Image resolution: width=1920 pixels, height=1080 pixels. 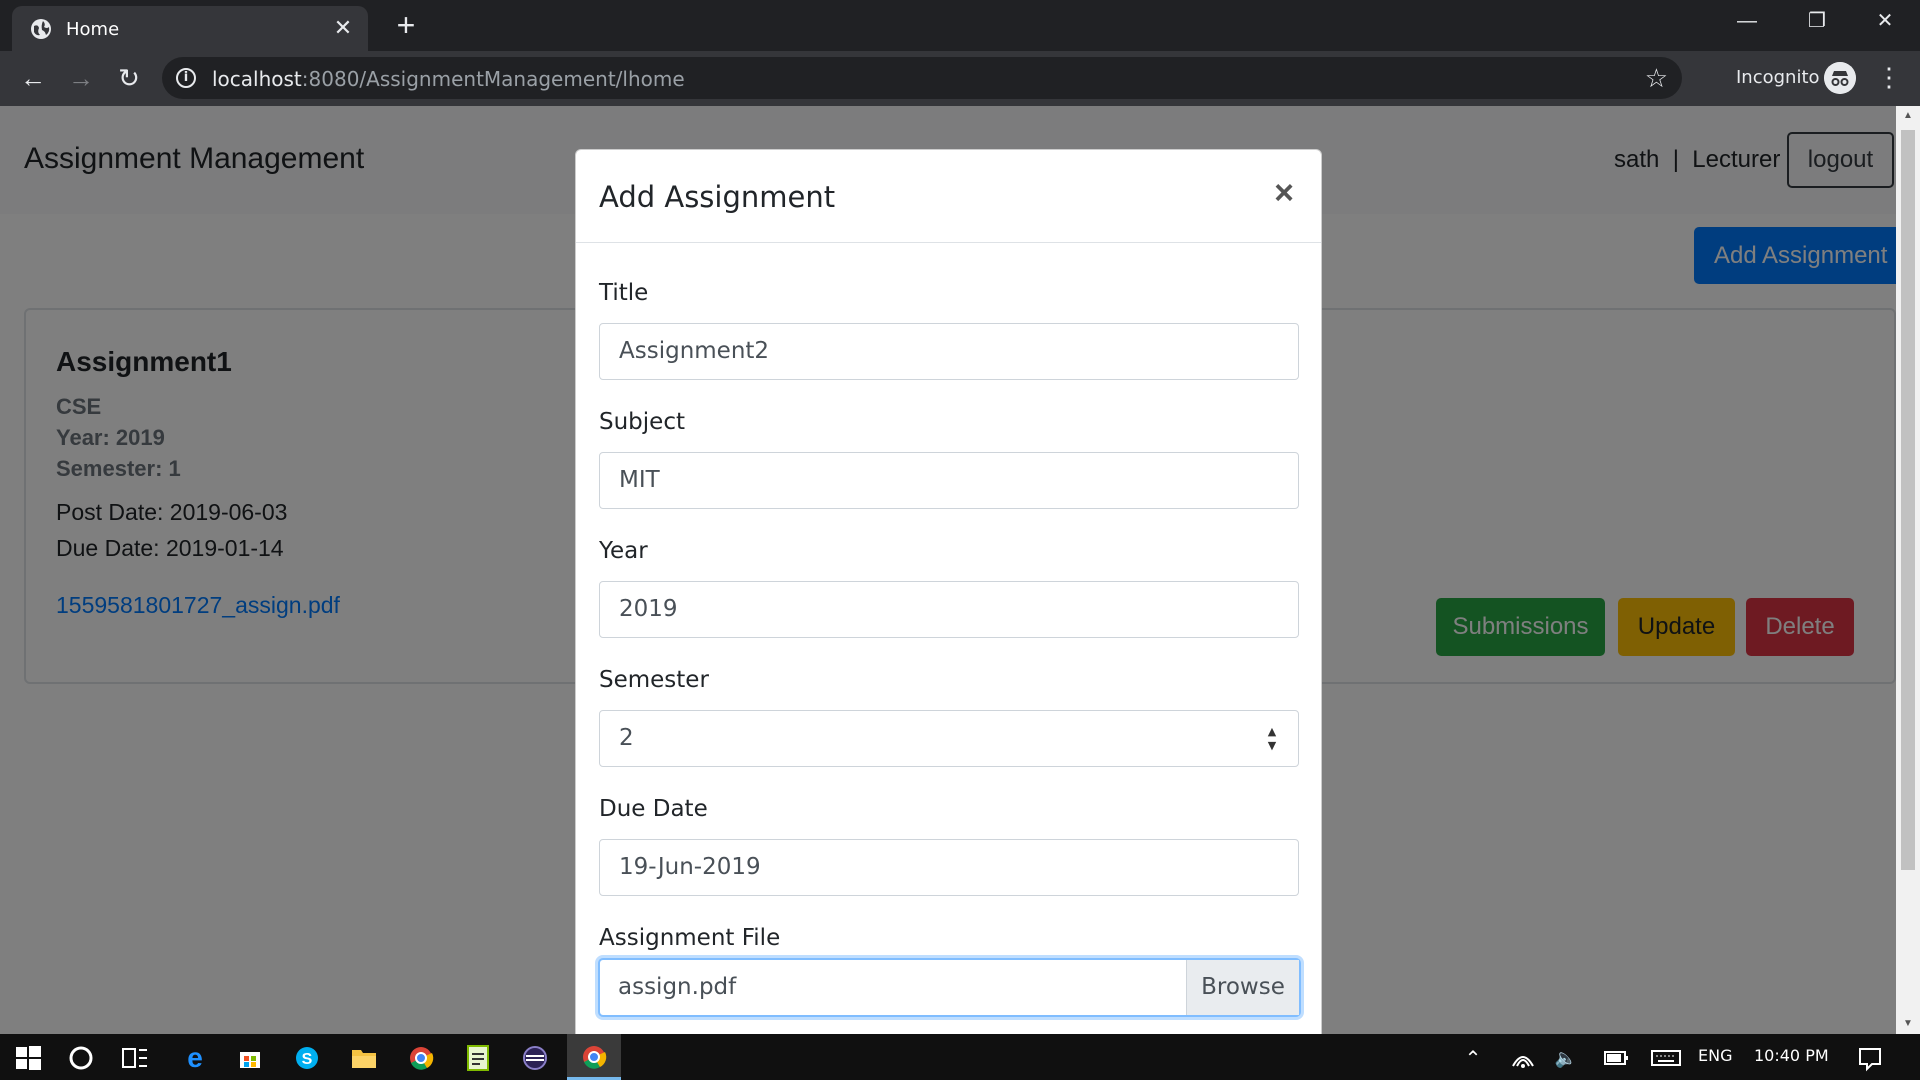 I want to click on close-icon: ×, so click(x=1284, y=193).